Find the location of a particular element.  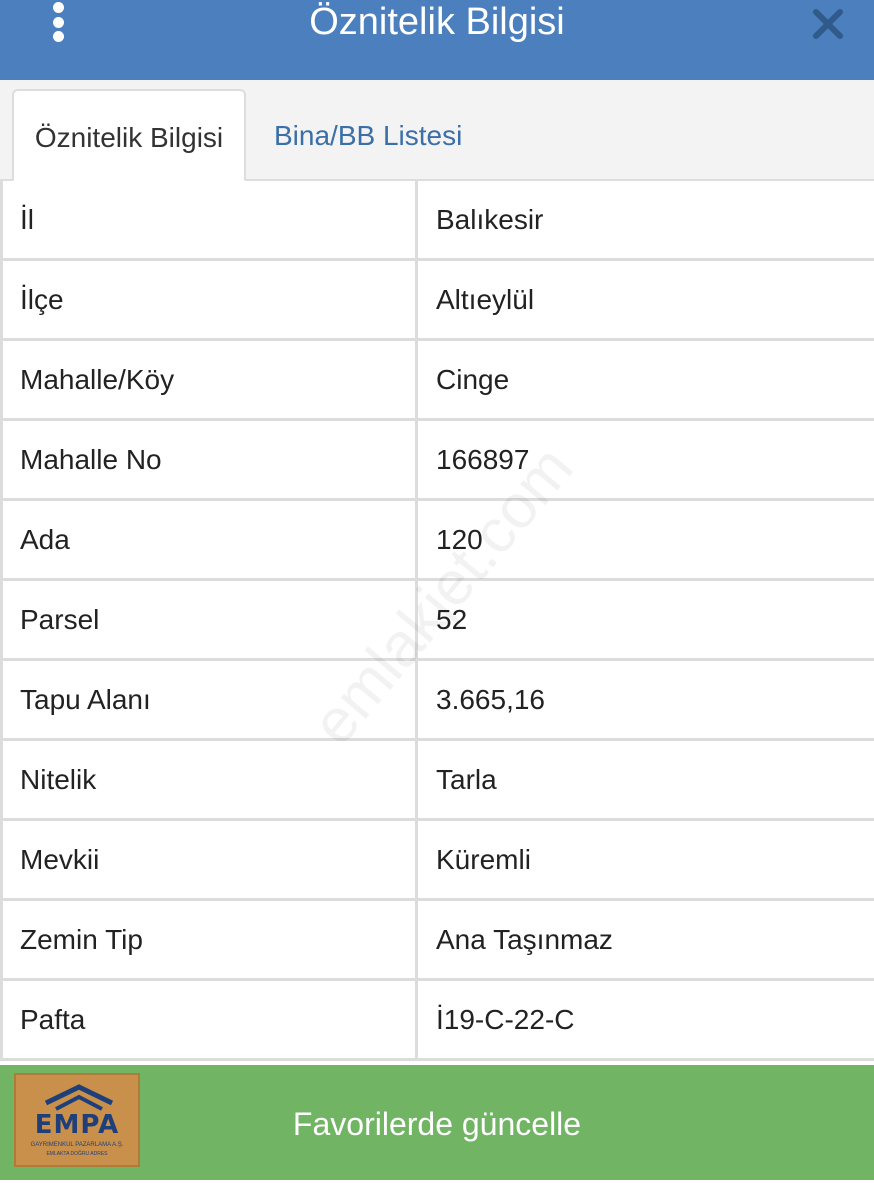

attribute-key: Mevkii is located at coordinates (209, 859).